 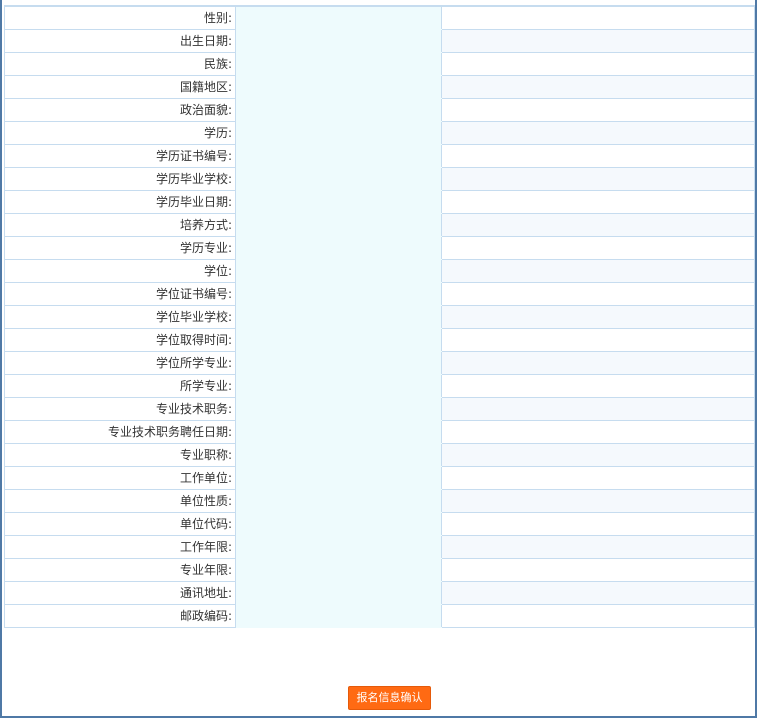 What do you see at coordinates (120, 547) in the screenshot?
I see `field-label: 工作年限:` at bounding box center [120, 547].